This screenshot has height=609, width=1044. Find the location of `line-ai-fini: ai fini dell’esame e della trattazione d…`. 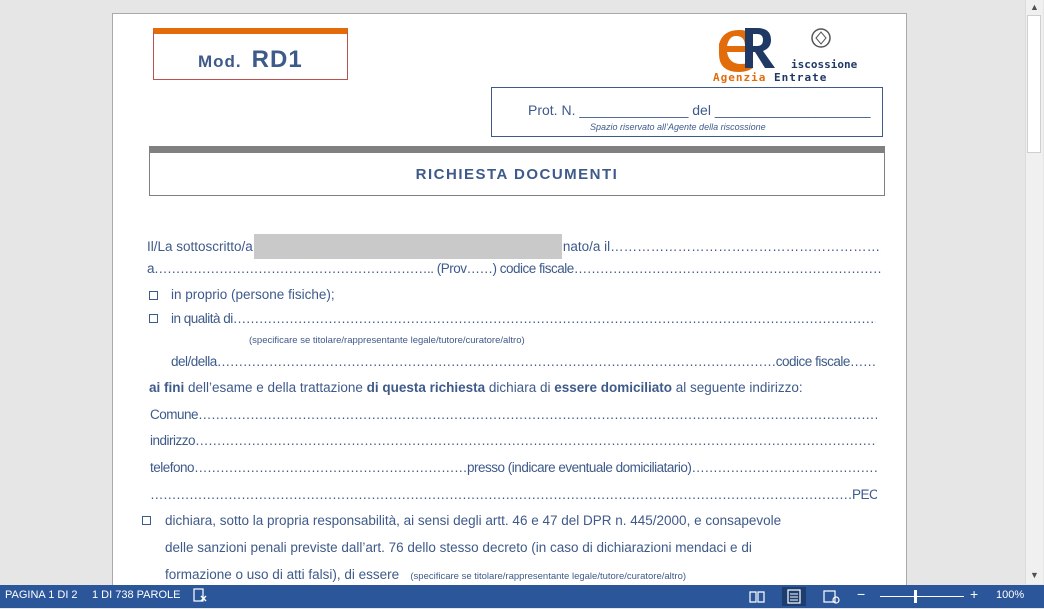

line-ai-fini: ai fini dell’esame e della trattazione d… is located at coordinates (476, 387).